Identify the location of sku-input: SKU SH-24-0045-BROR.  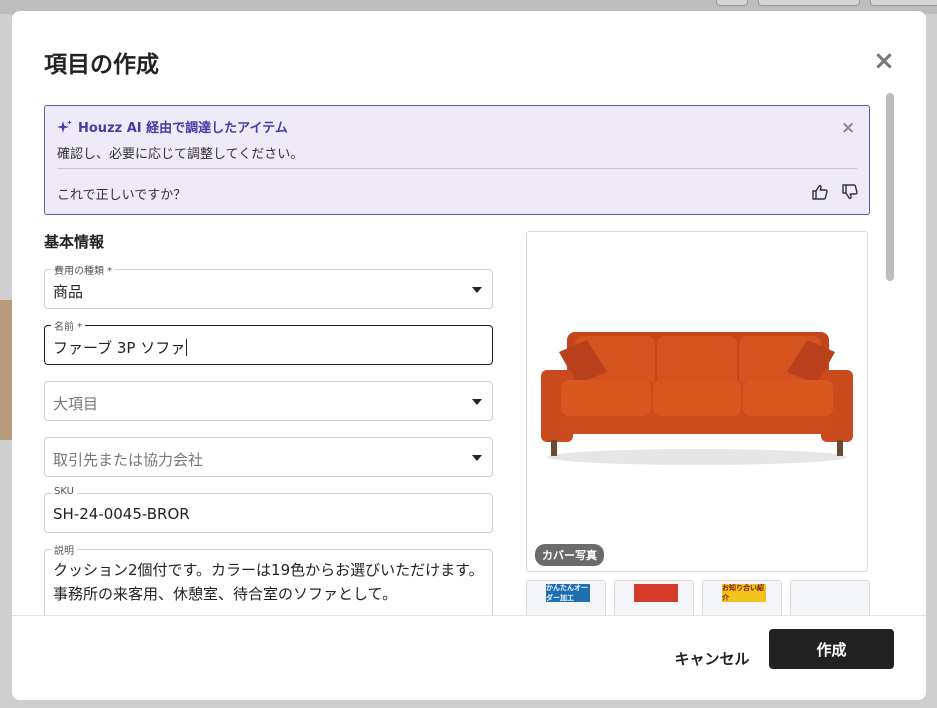
(268, 509).